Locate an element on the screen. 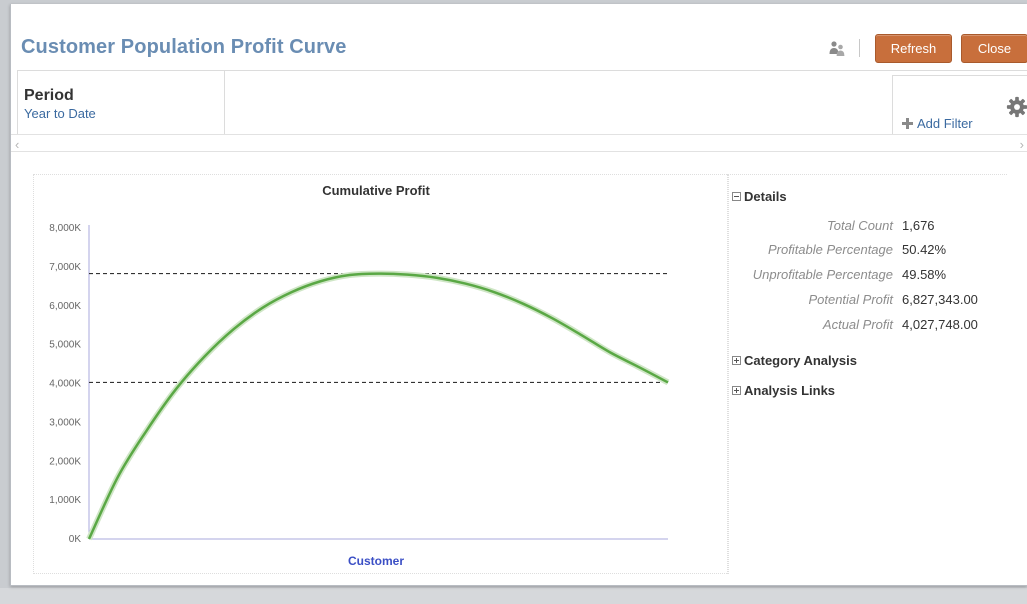  detail-label: Potential Profit is located at coordinates (850, 299).